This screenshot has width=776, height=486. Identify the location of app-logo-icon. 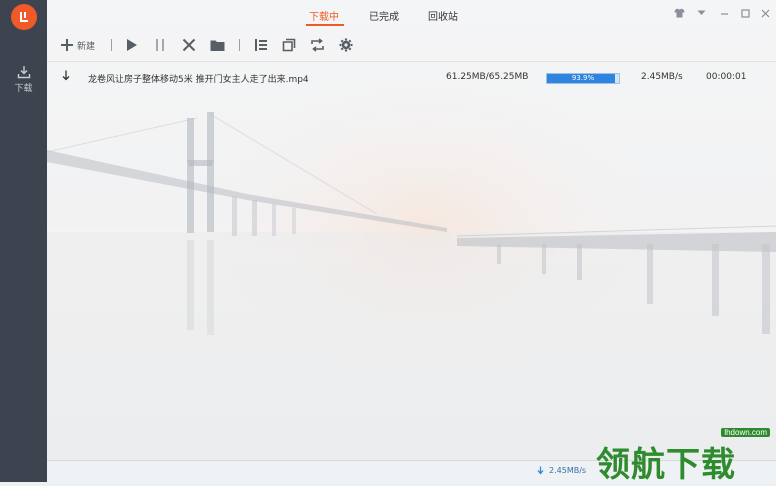
(24, 17).